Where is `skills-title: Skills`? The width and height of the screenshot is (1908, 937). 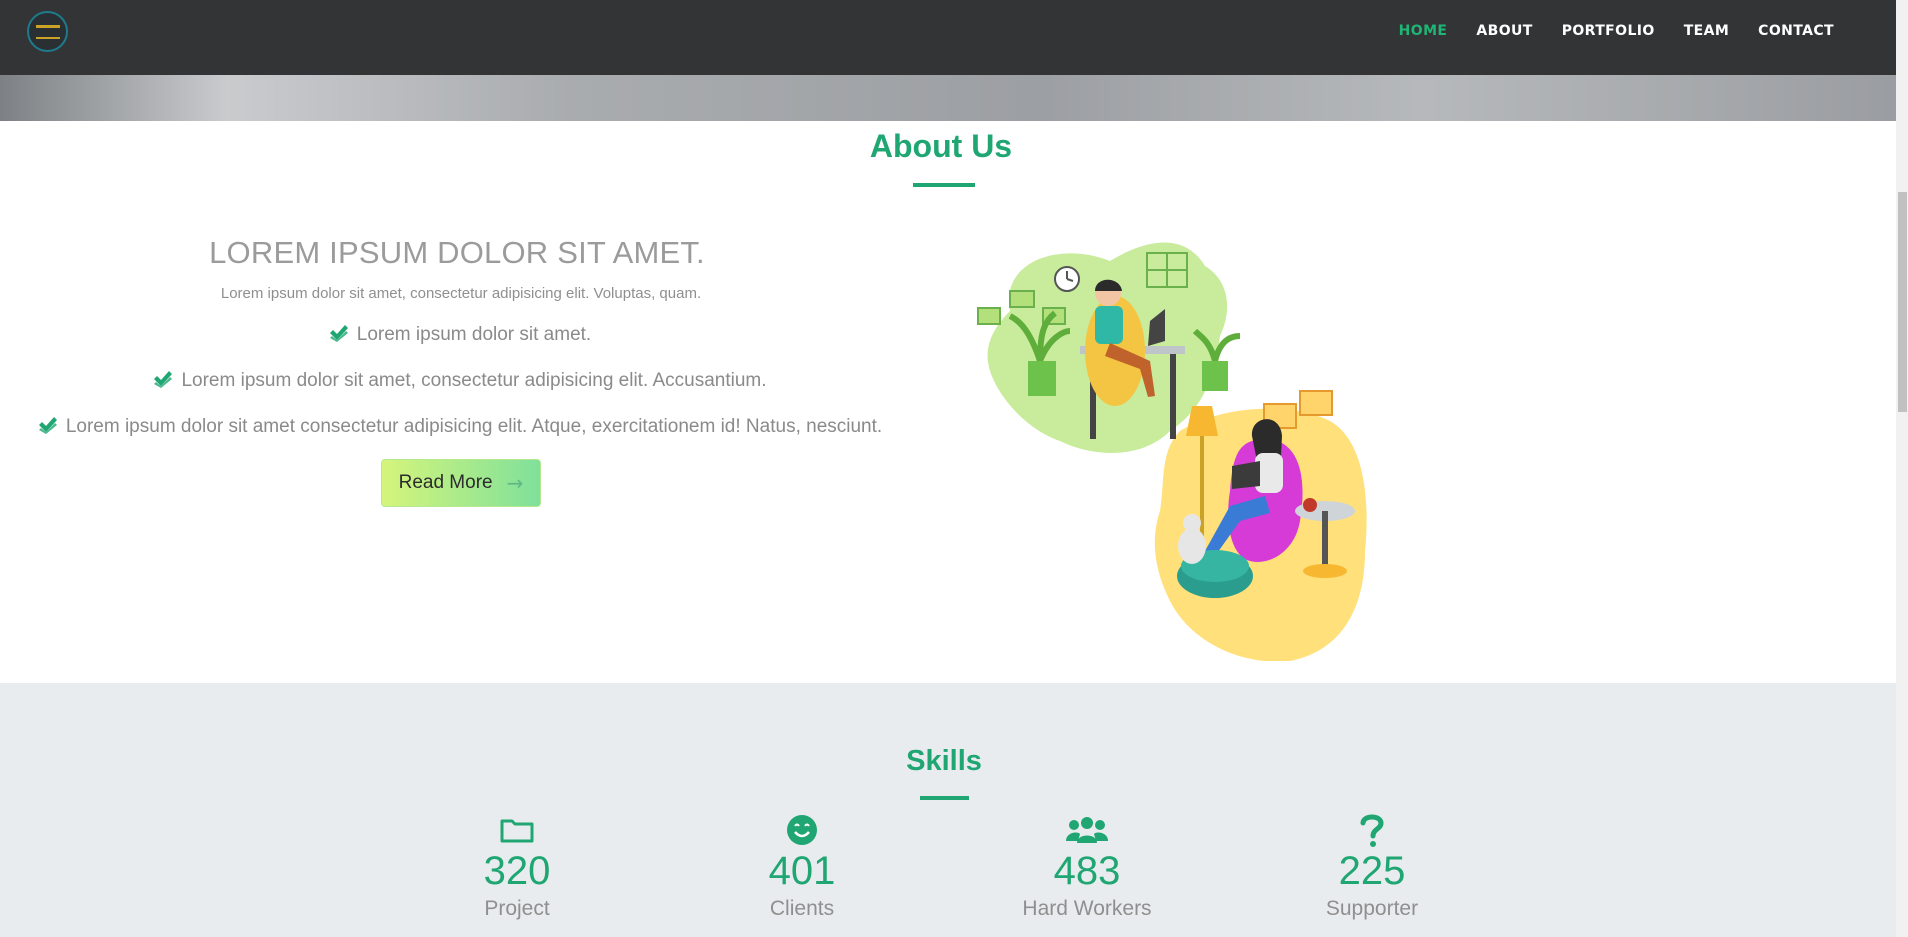
skills-title: Skills is located at coordinates (944, 761).